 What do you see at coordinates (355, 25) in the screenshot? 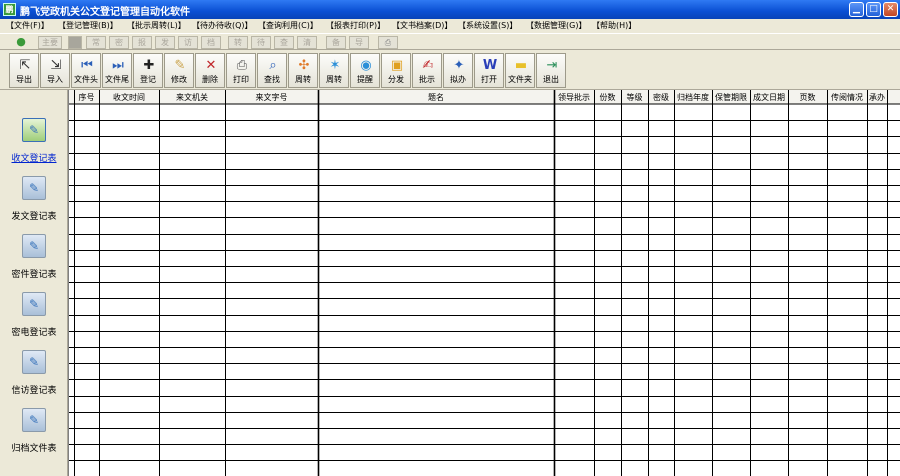
I see `menu-report: 【报表打印(P)】` at bounding box center [355, 25].